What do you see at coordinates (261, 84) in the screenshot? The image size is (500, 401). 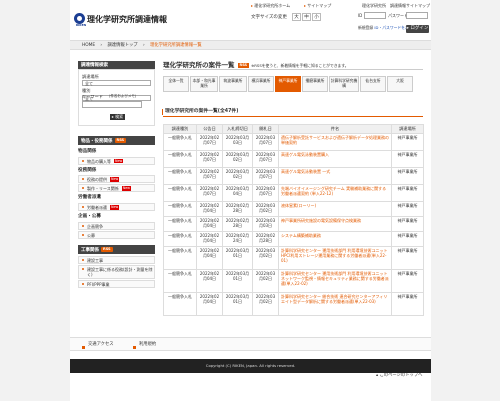 I see `tab-3: 横浜事業所` at bounding box center [261, 84].